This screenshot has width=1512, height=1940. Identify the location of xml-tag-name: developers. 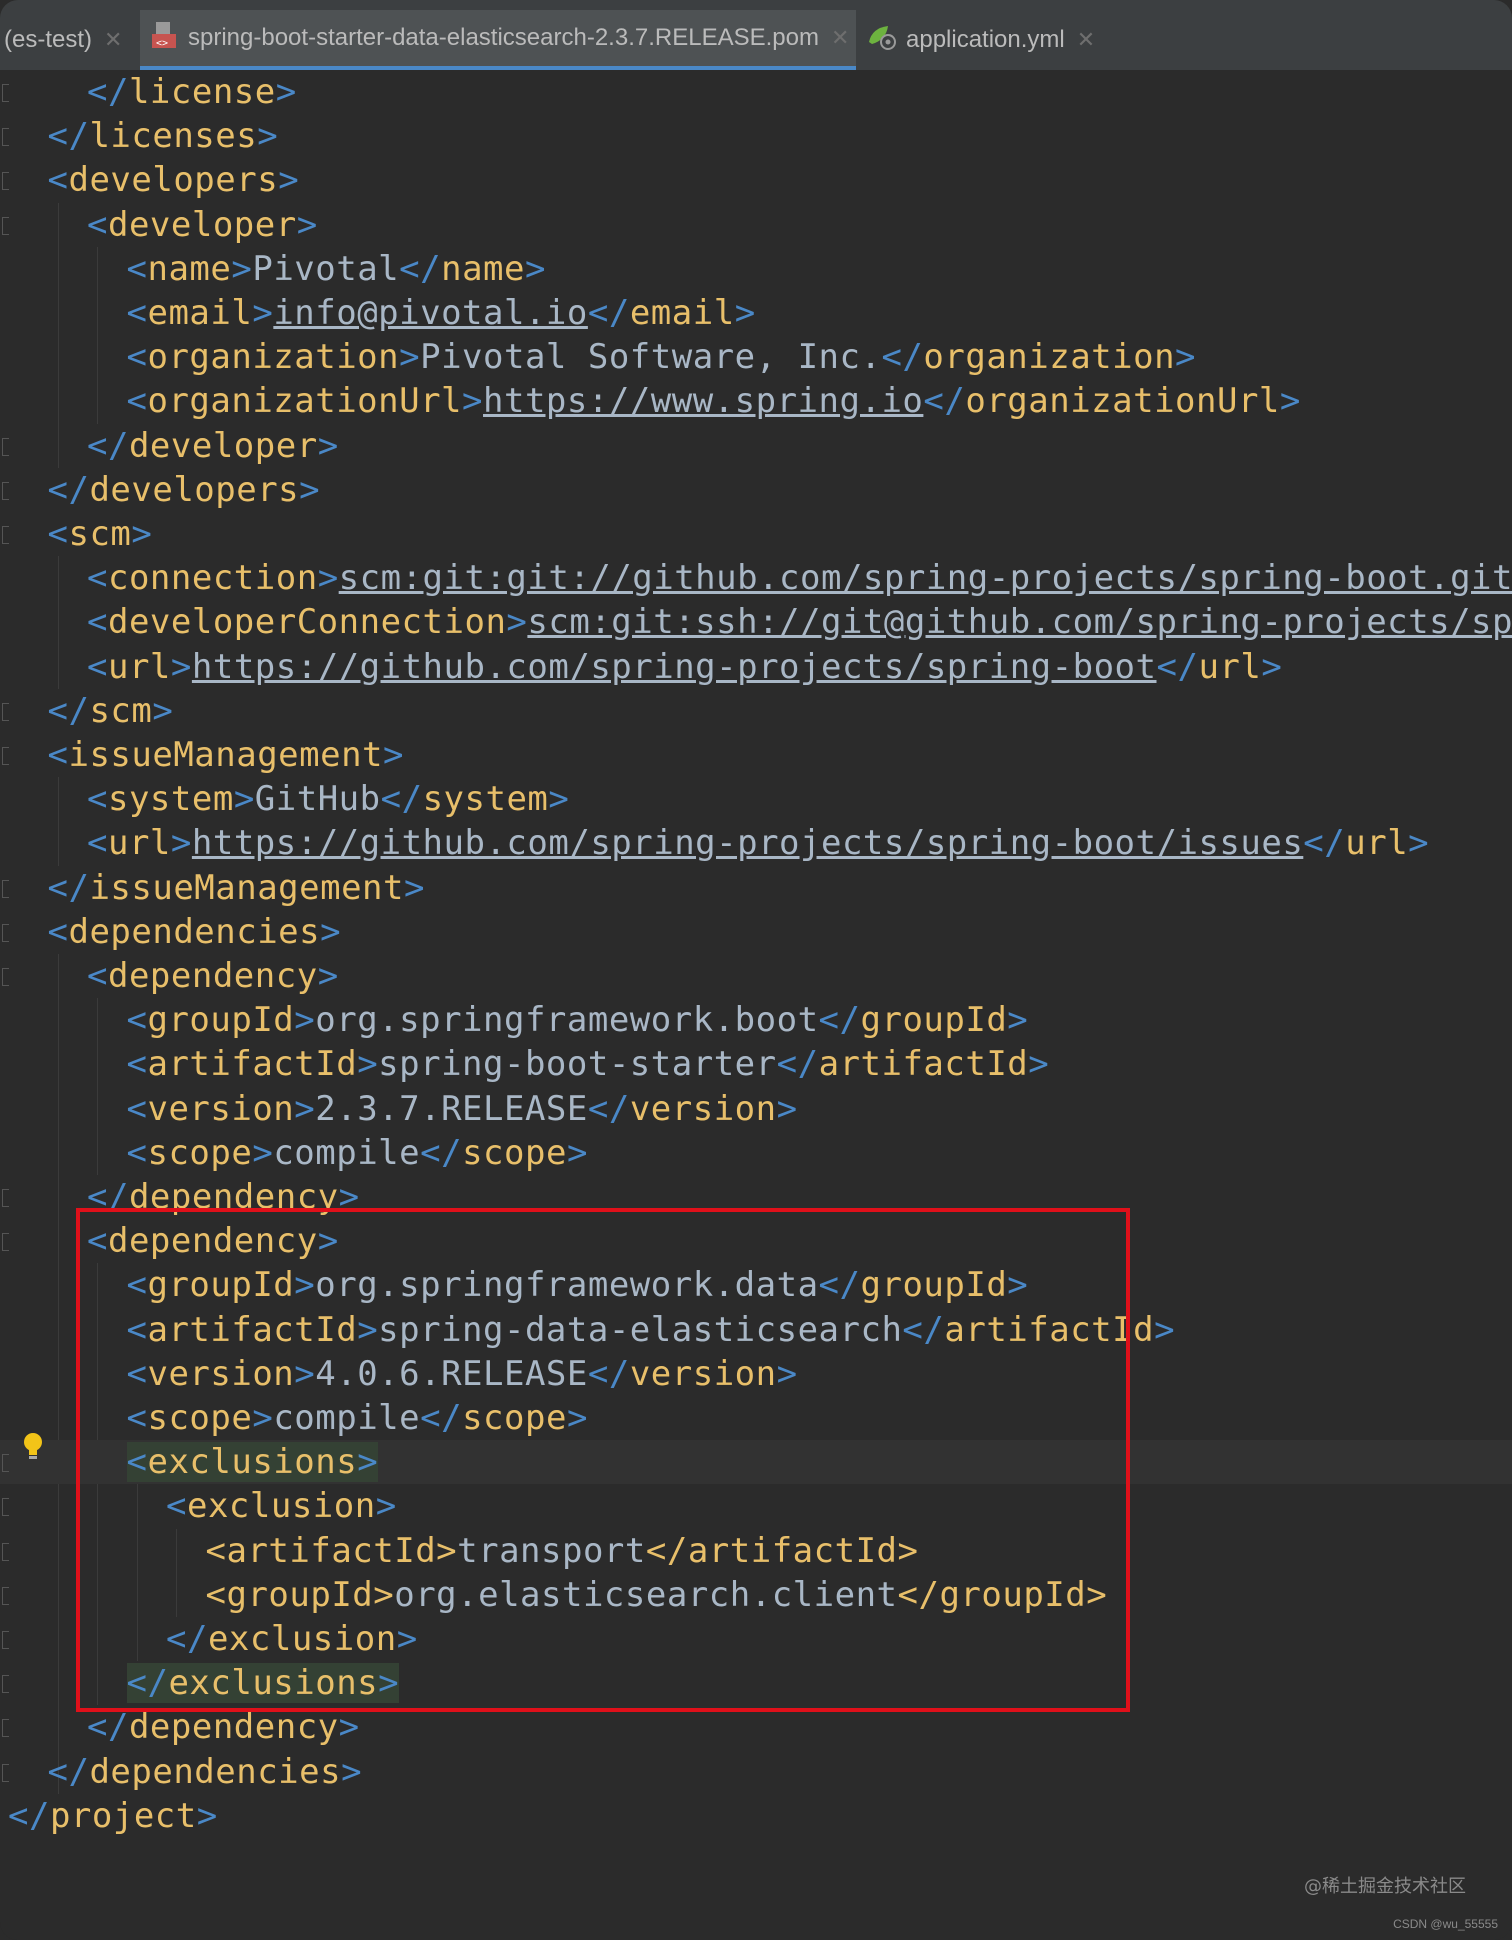
(173, 180).